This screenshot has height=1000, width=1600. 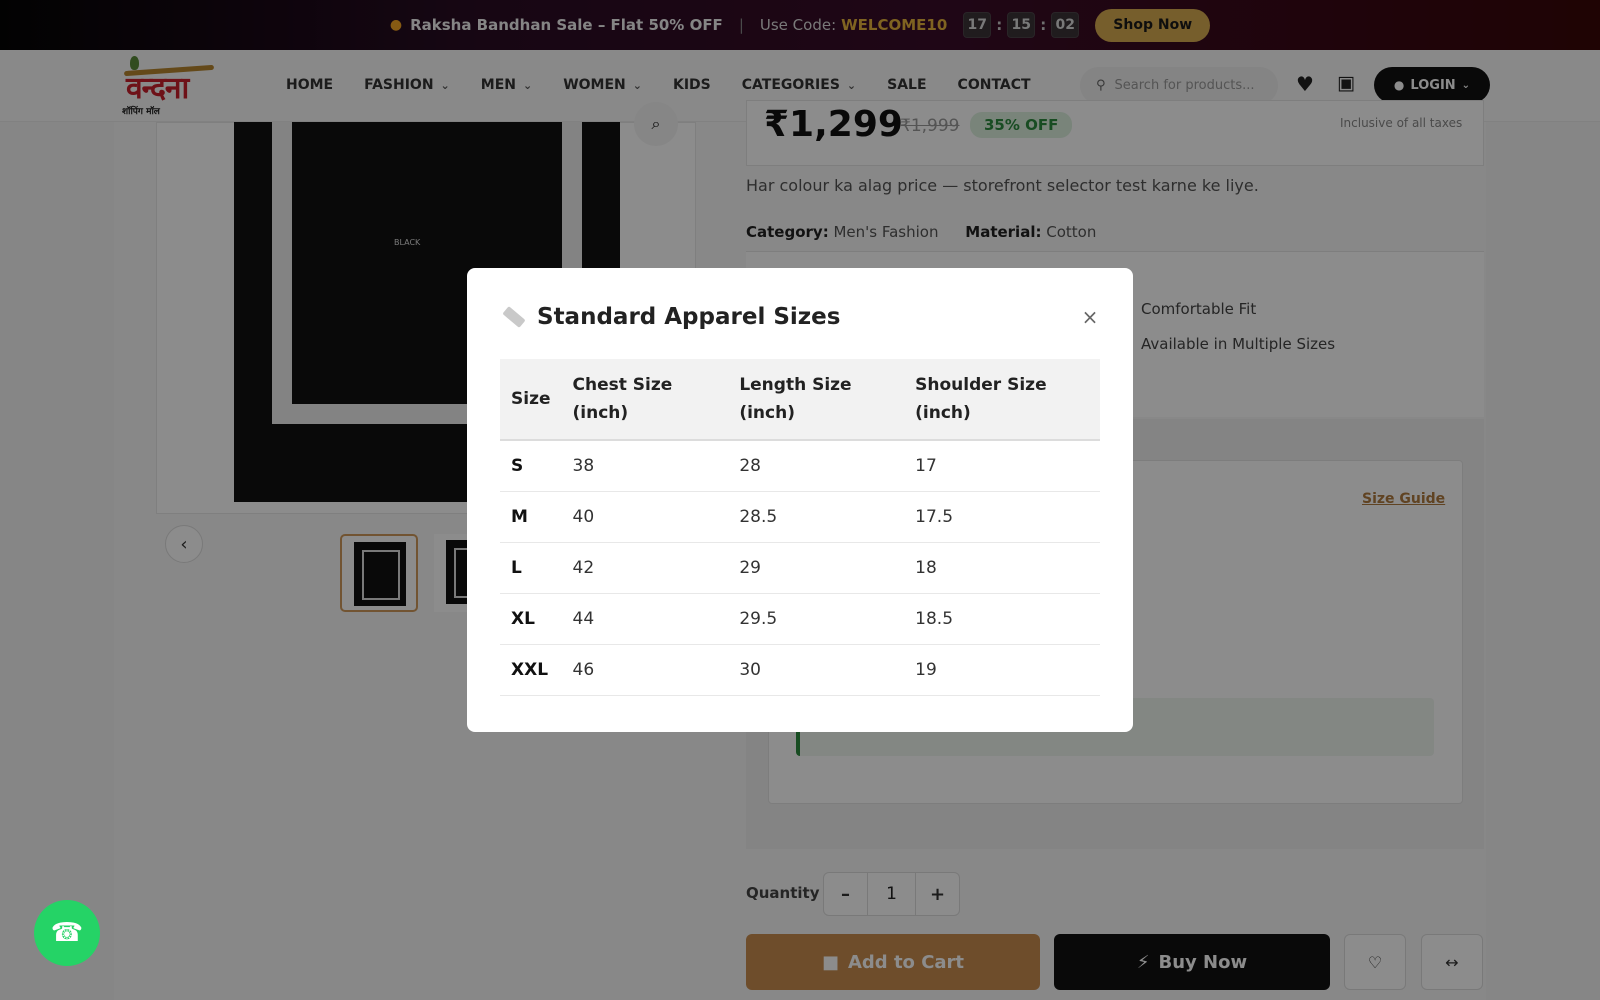 I want to click on table-row: XXL 46 30 19, so click(x=800, y=670).